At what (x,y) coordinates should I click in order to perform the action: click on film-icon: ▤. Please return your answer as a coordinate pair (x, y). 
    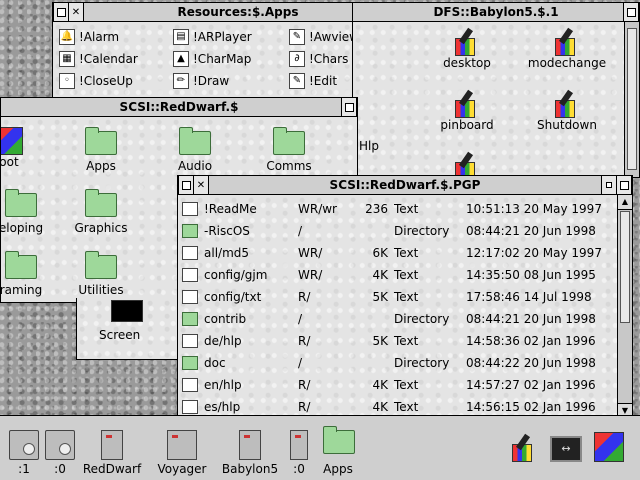
    Looking at the image, I should click on (181, 37).